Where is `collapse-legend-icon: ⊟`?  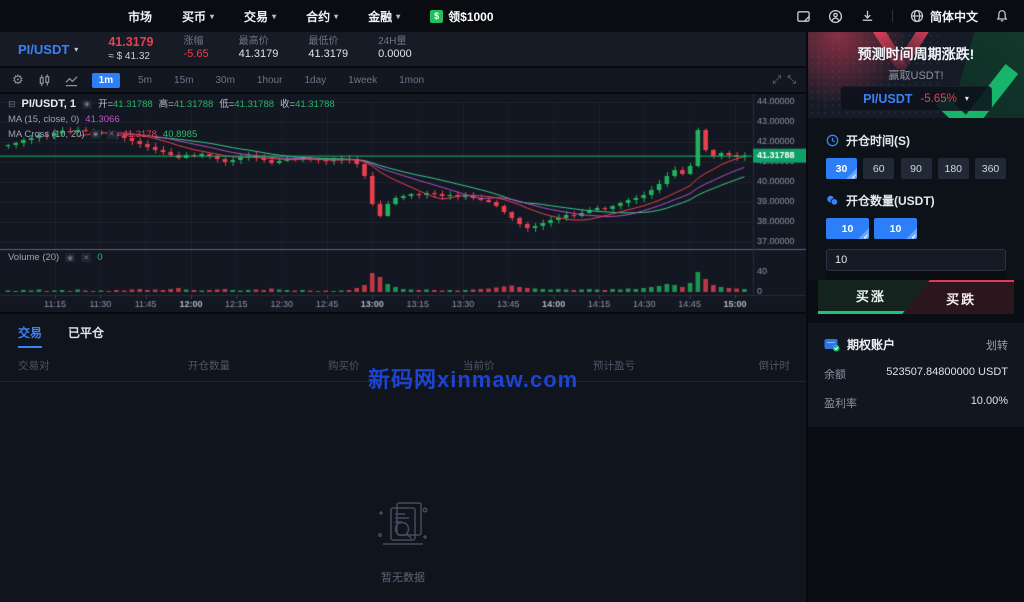 collapse-legend-icon: ⊟ is located at coordinates (12, 104).